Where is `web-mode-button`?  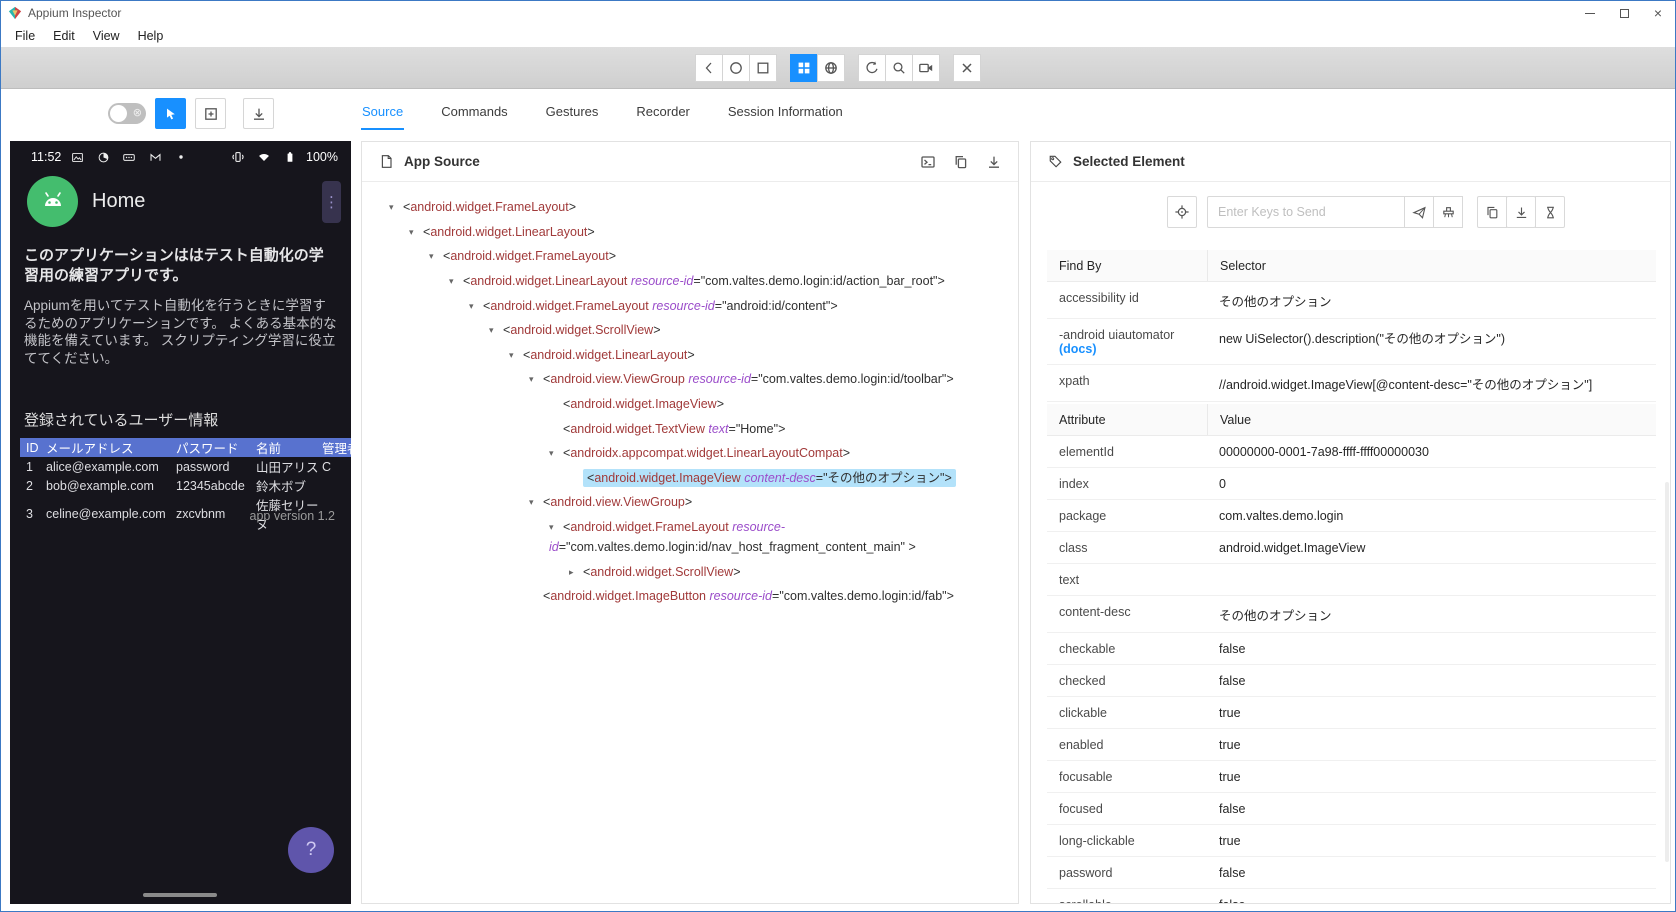
web-mode-button is located at coordinates (831, 68).